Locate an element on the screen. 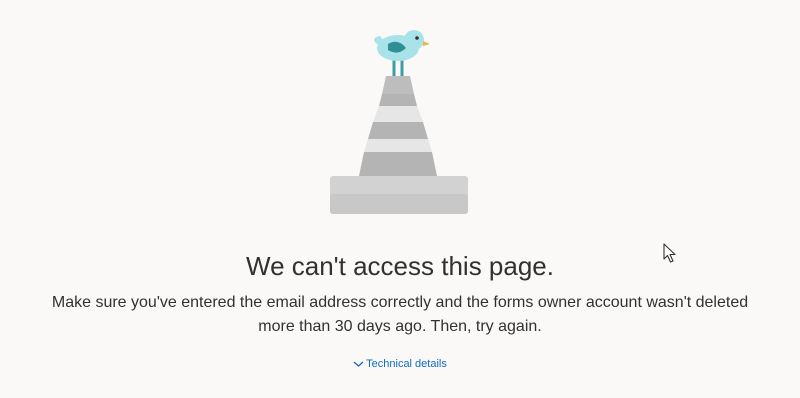 The image size is (800, 398). traffic-cone-icon is located at coordinates (399, 145).